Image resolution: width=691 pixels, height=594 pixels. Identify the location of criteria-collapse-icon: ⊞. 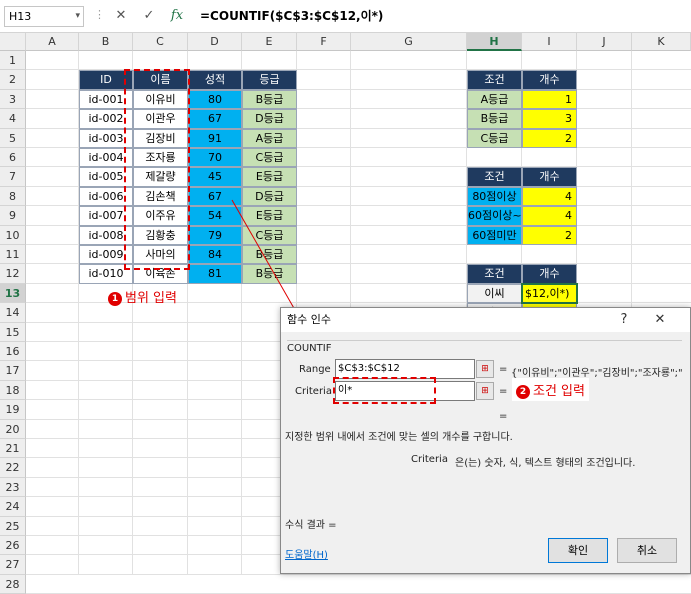
(485, 391).